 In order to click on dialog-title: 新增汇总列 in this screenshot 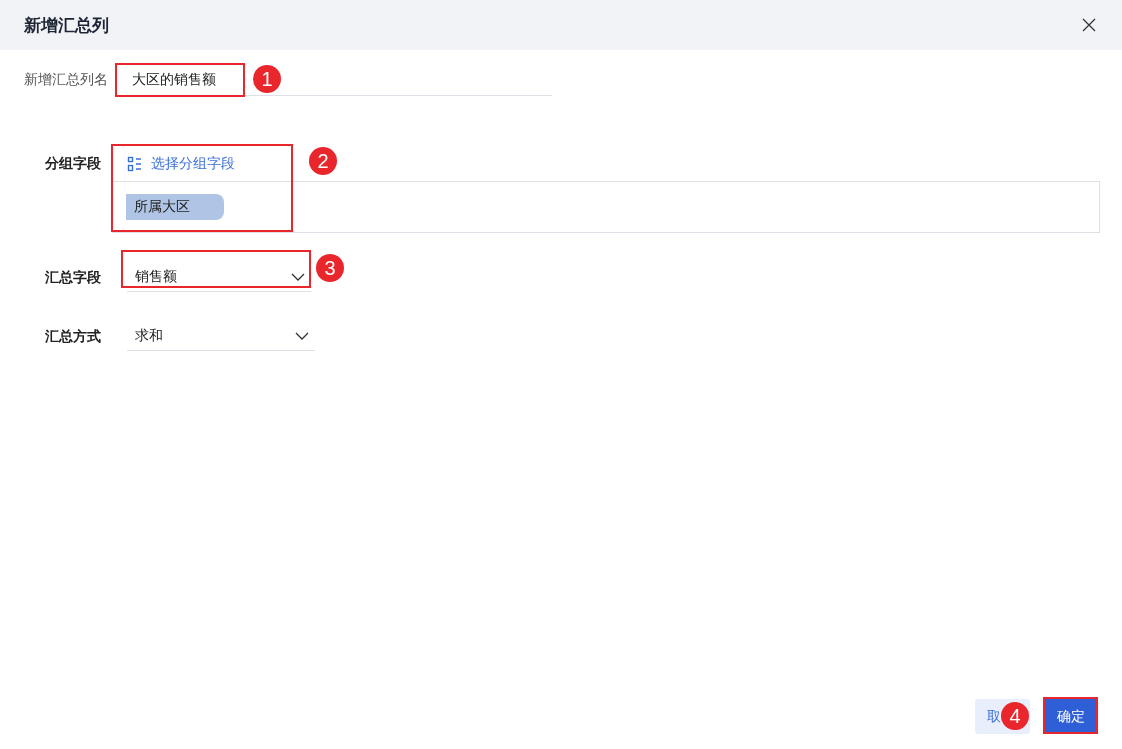, I will do `click(66, 25)`.